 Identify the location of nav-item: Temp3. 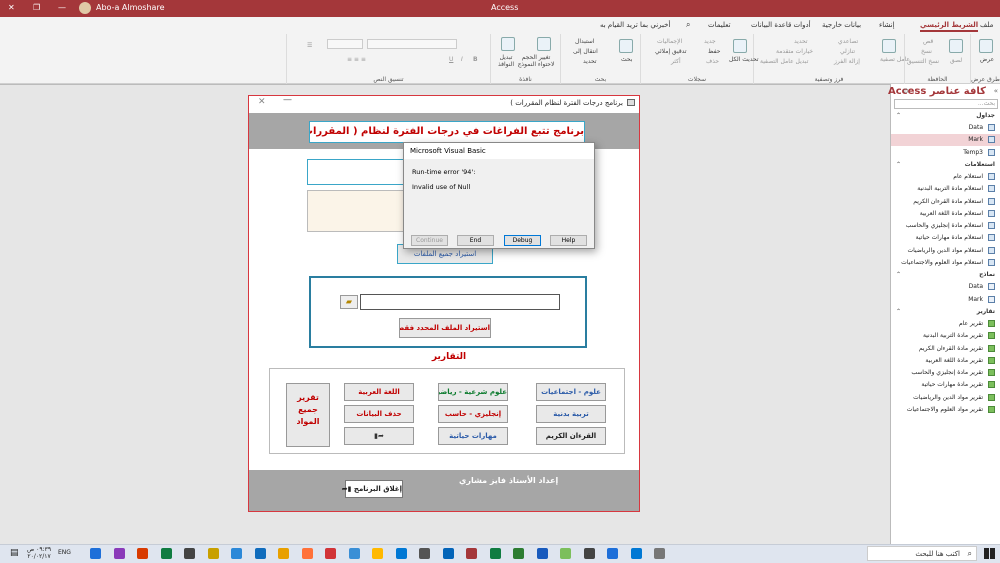
(945, 153).